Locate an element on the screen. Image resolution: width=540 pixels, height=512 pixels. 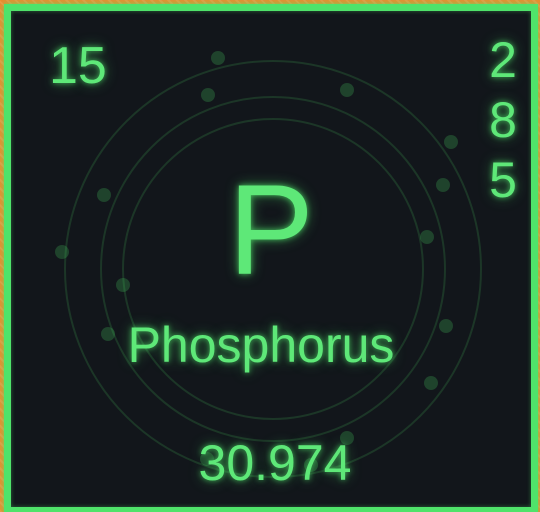
shell-count-1: 2 is located at coordinates (503, 60).